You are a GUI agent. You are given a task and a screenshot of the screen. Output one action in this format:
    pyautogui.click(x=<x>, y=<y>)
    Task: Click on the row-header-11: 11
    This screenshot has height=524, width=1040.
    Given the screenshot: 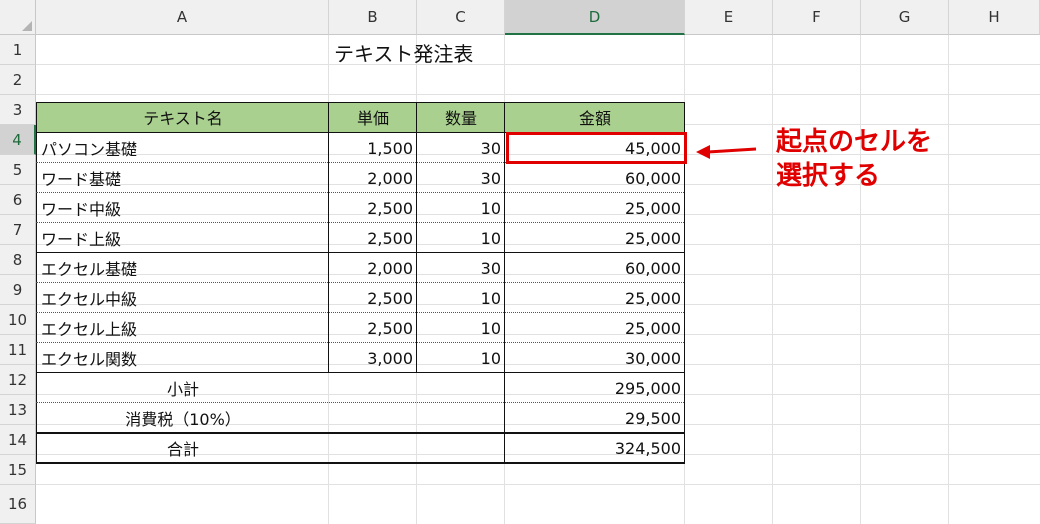 What is the action you would take?
    pyautogui.click(x=18, y=350)
    